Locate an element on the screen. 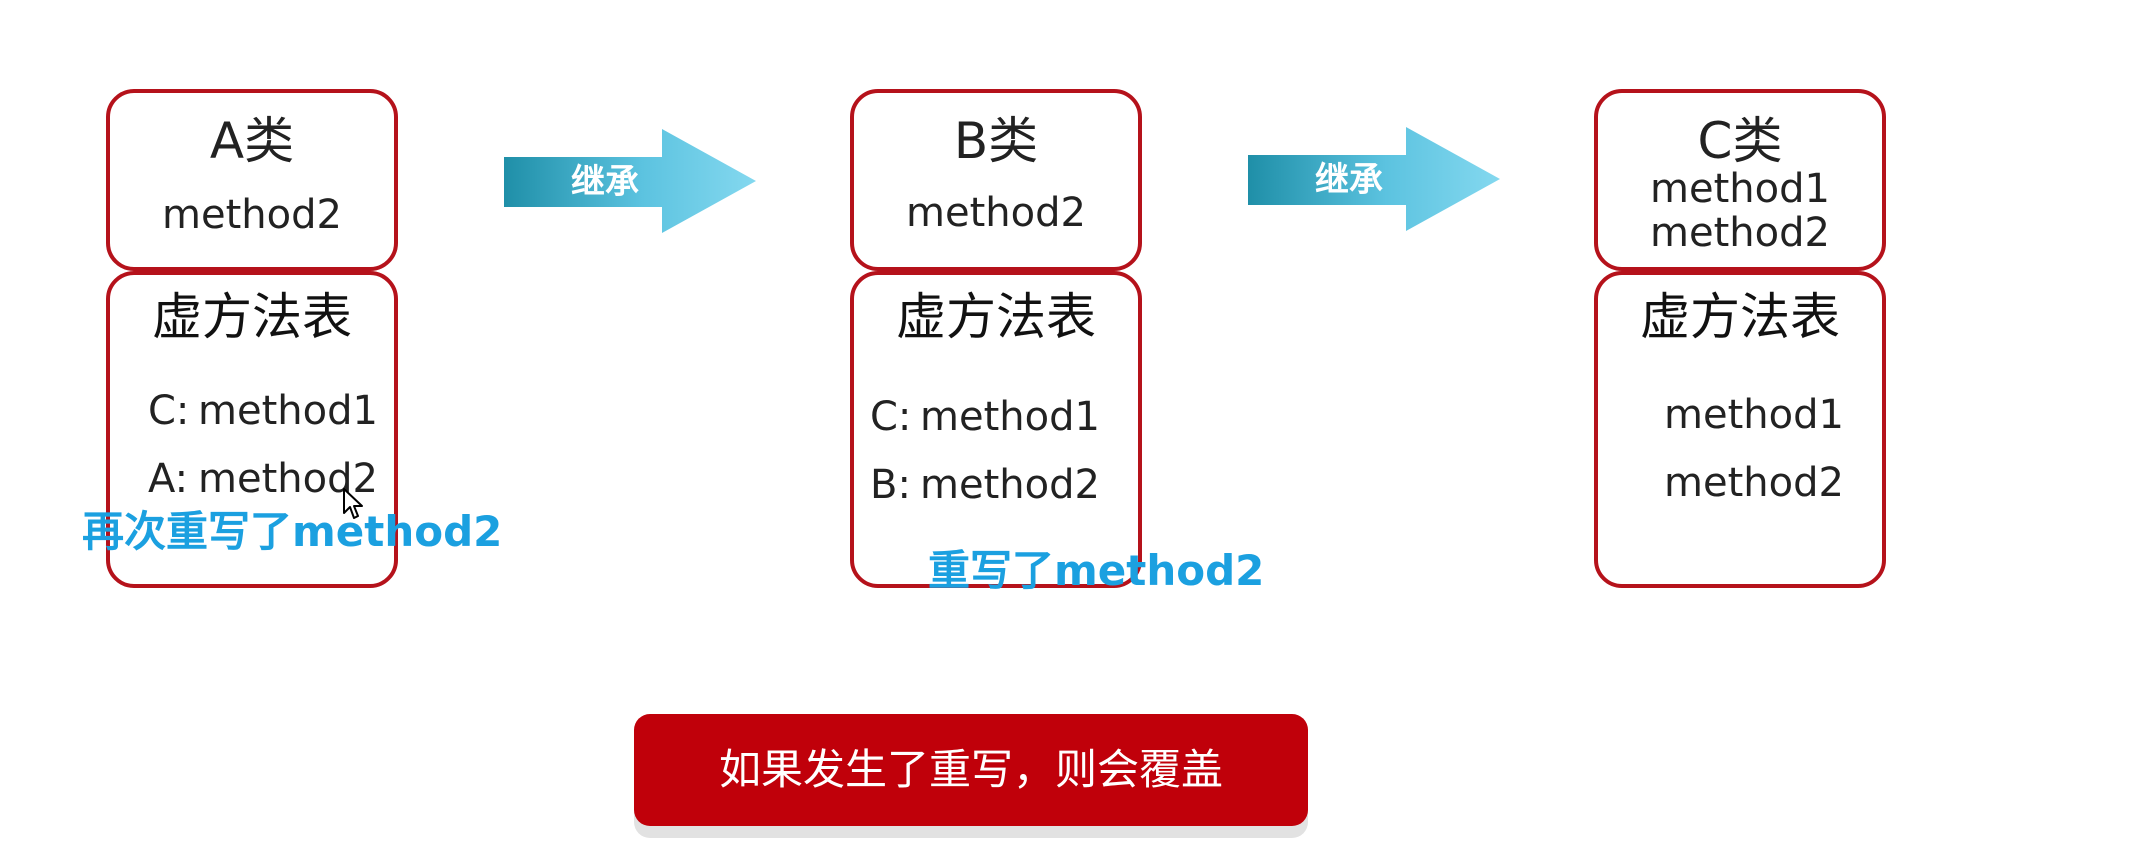 Image resolution: width=2143 pixels, height=849 pixels. class-b-annotation: 重写了method2 is located at coordinates (1096, 570).